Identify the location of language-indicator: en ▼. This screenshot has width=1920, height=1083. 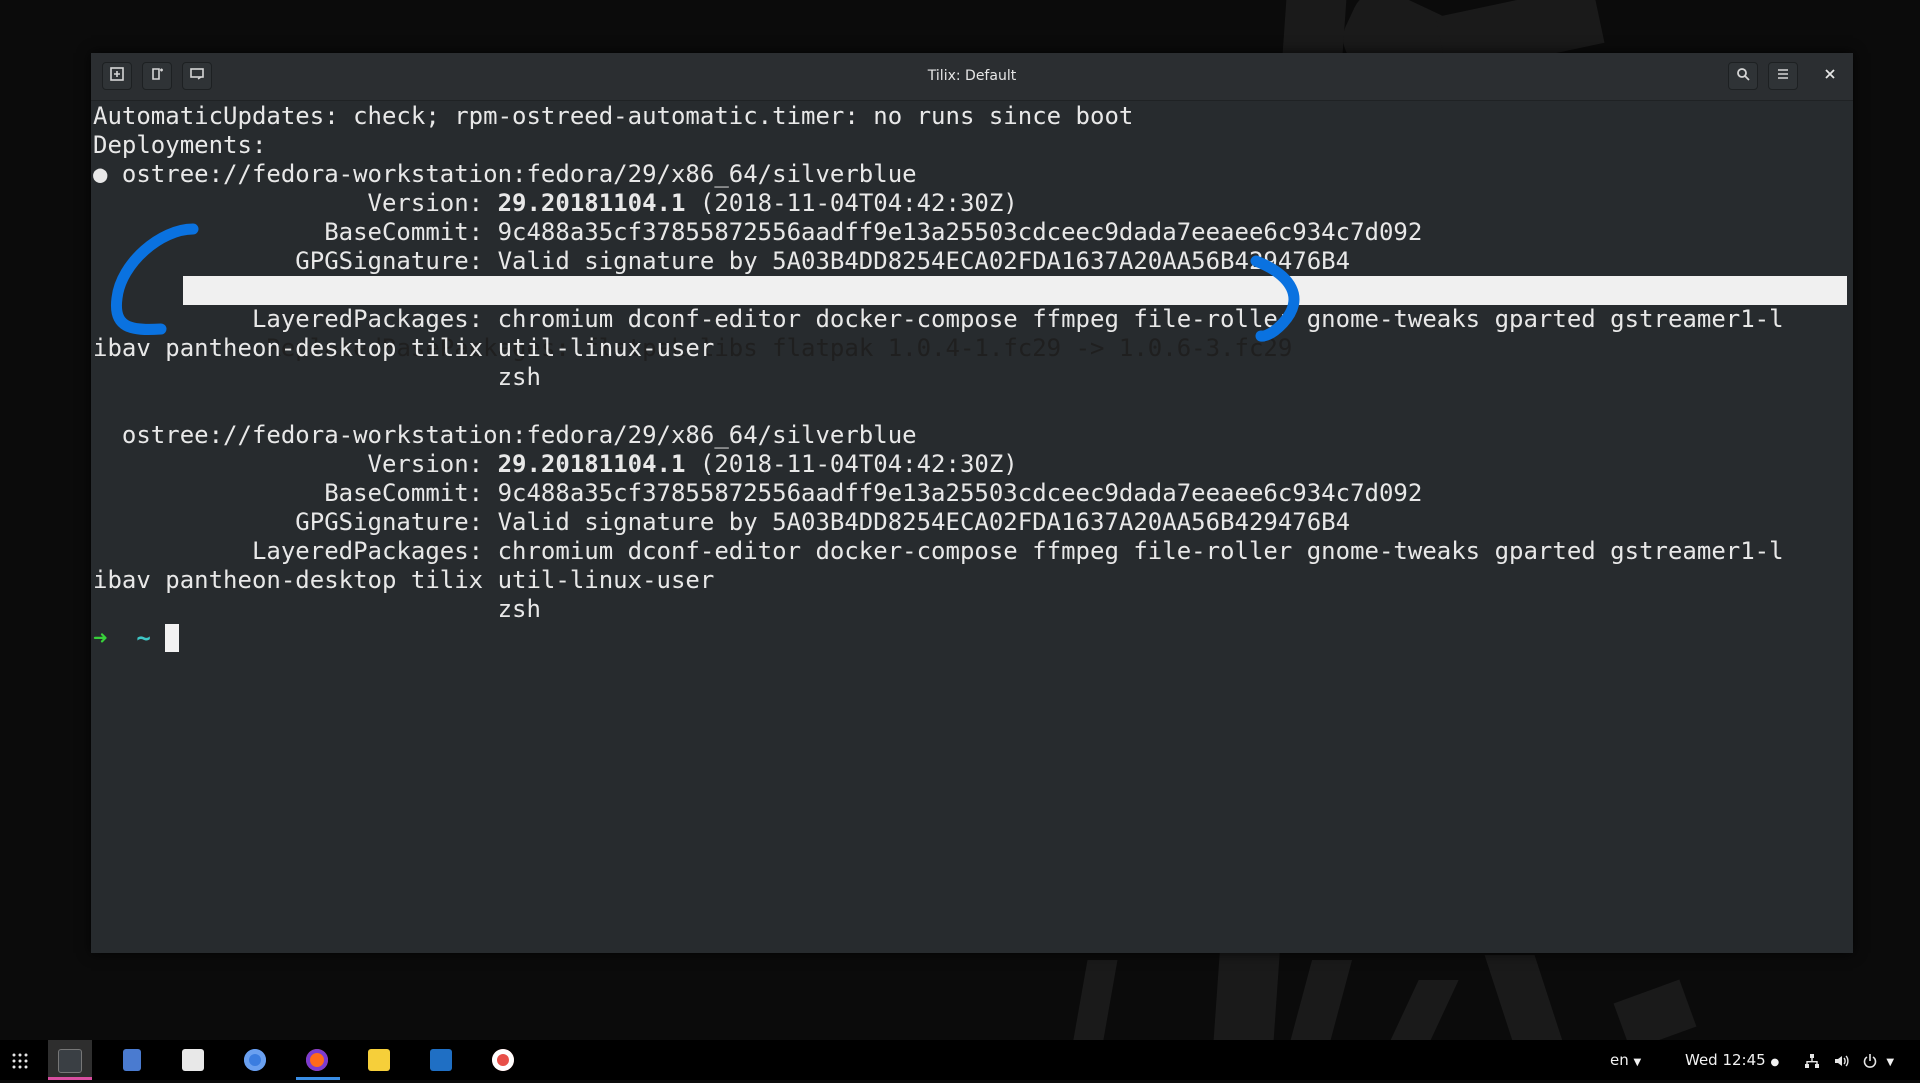
(1625, 1060).